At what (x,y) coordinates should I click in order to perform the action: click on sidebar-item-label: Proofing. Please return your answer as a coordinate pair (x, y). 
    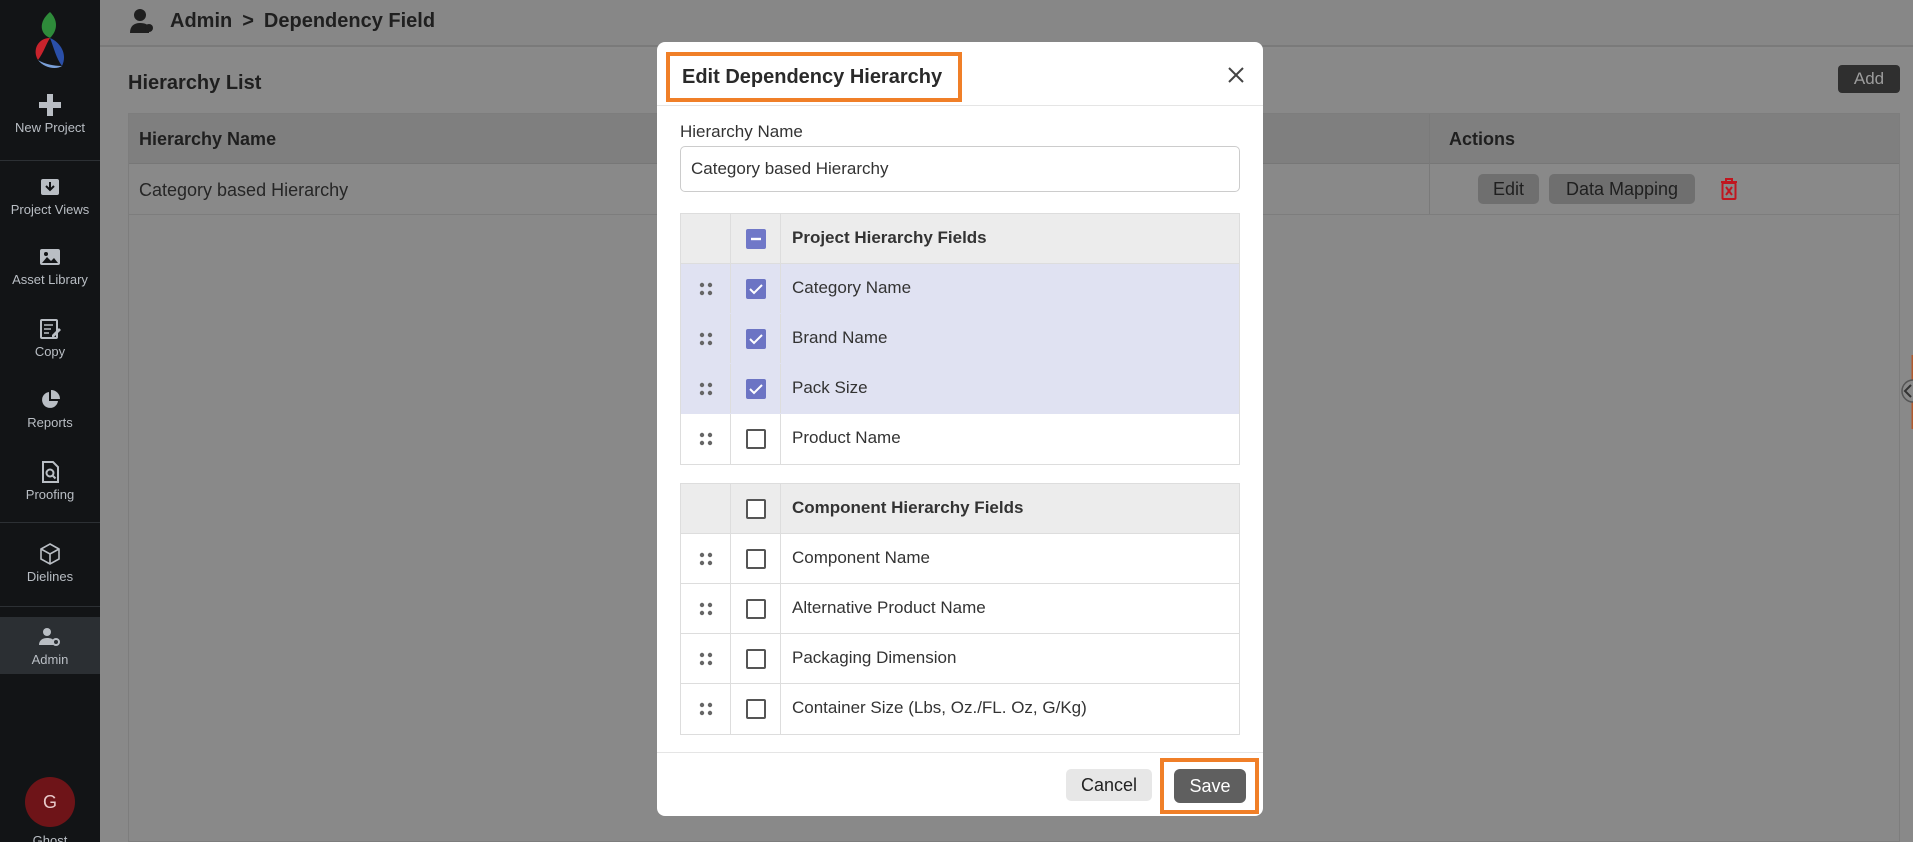
    Looking at the image, I should click on (50, 494).